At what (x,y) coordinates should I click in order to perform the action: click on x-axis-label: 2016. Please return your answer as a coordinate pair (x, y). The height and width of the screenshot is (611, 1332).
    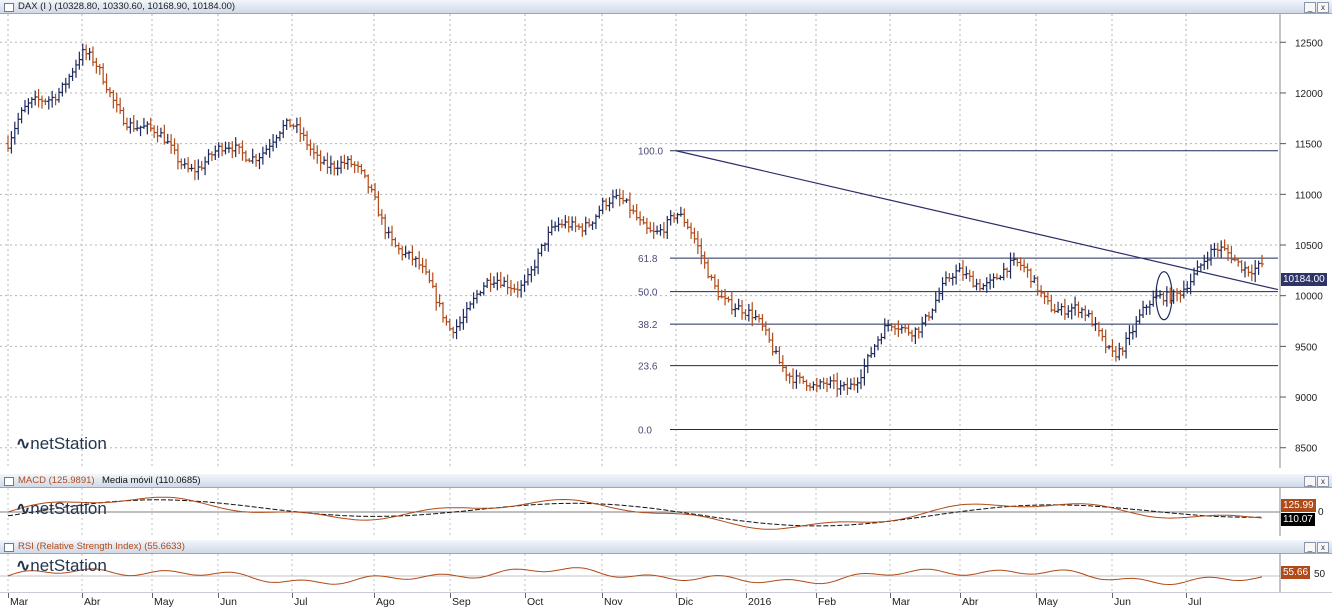
    Looking at the image, I should click on (760, 602).